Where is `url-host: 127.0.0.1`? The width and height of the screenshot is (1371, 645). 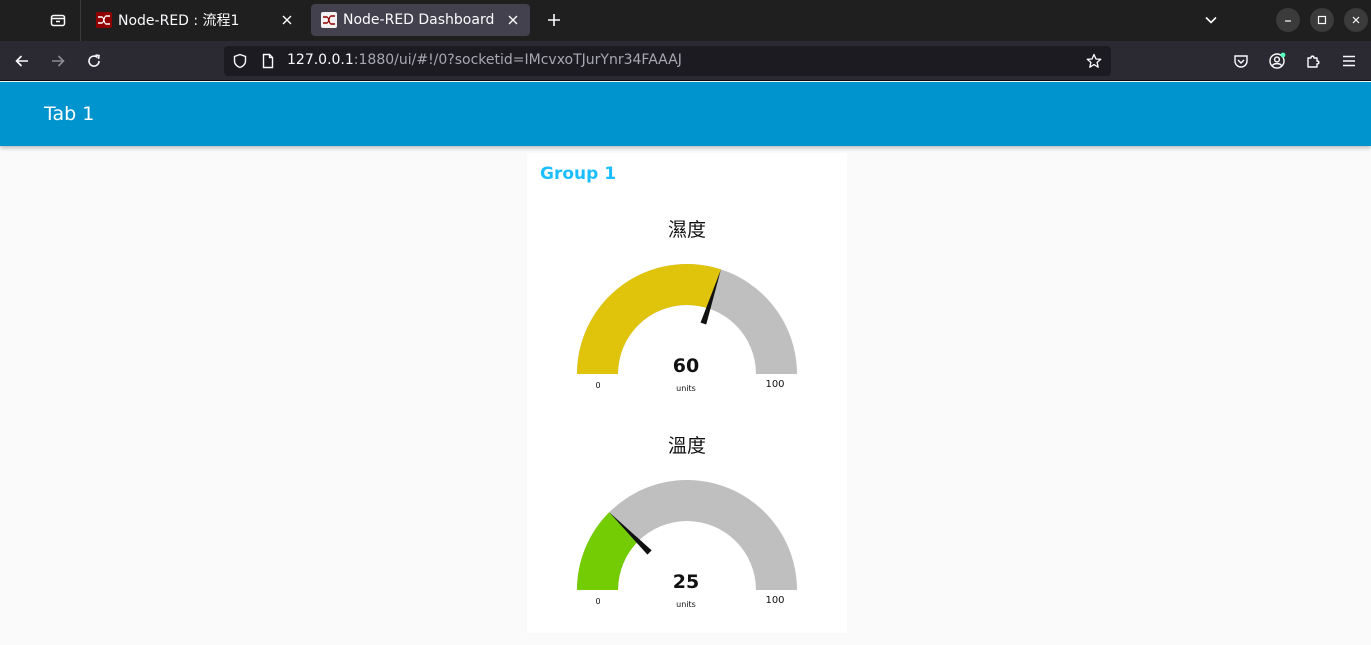 url-host: 127.0.0.1 is located at coordinates (320, 60).